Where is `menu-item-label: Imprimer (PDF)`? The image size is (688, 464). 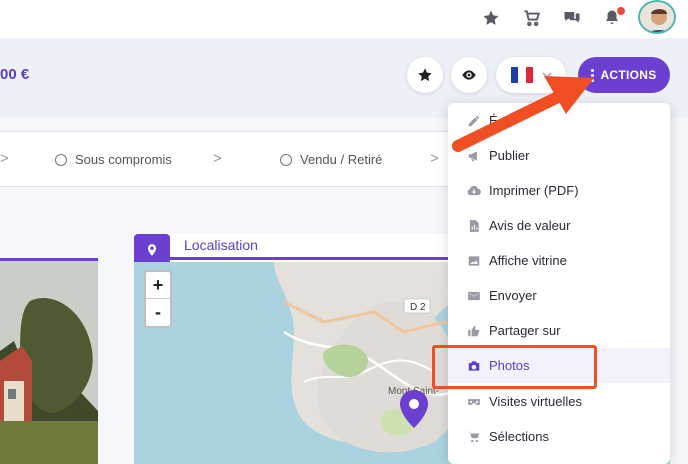 menu-item-label: Imprimer (PDF) is located at coordinates (534, 190).